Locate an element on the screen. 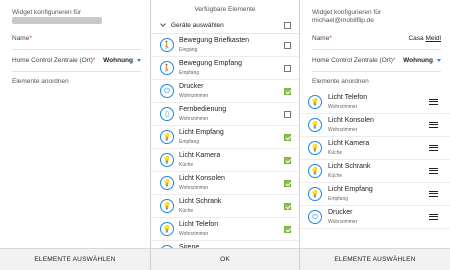 The width and height of the screenshot is (450, 270). list-item: 🚶 Bewegung Briefkasten Eingang is located at coordinates (225, 45).